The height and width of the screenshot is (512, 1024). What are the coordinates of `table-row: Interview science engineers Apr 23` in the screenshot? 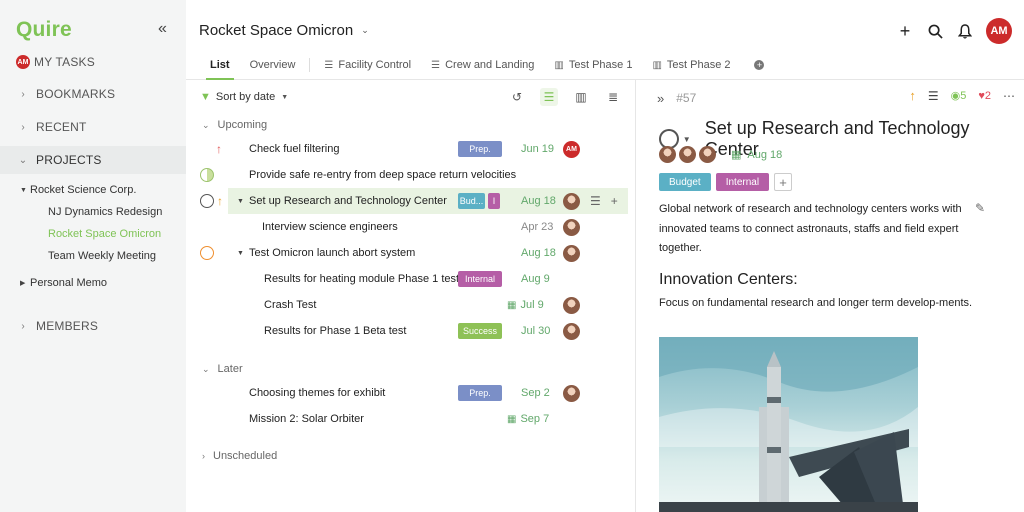 It's located at (411, 227).